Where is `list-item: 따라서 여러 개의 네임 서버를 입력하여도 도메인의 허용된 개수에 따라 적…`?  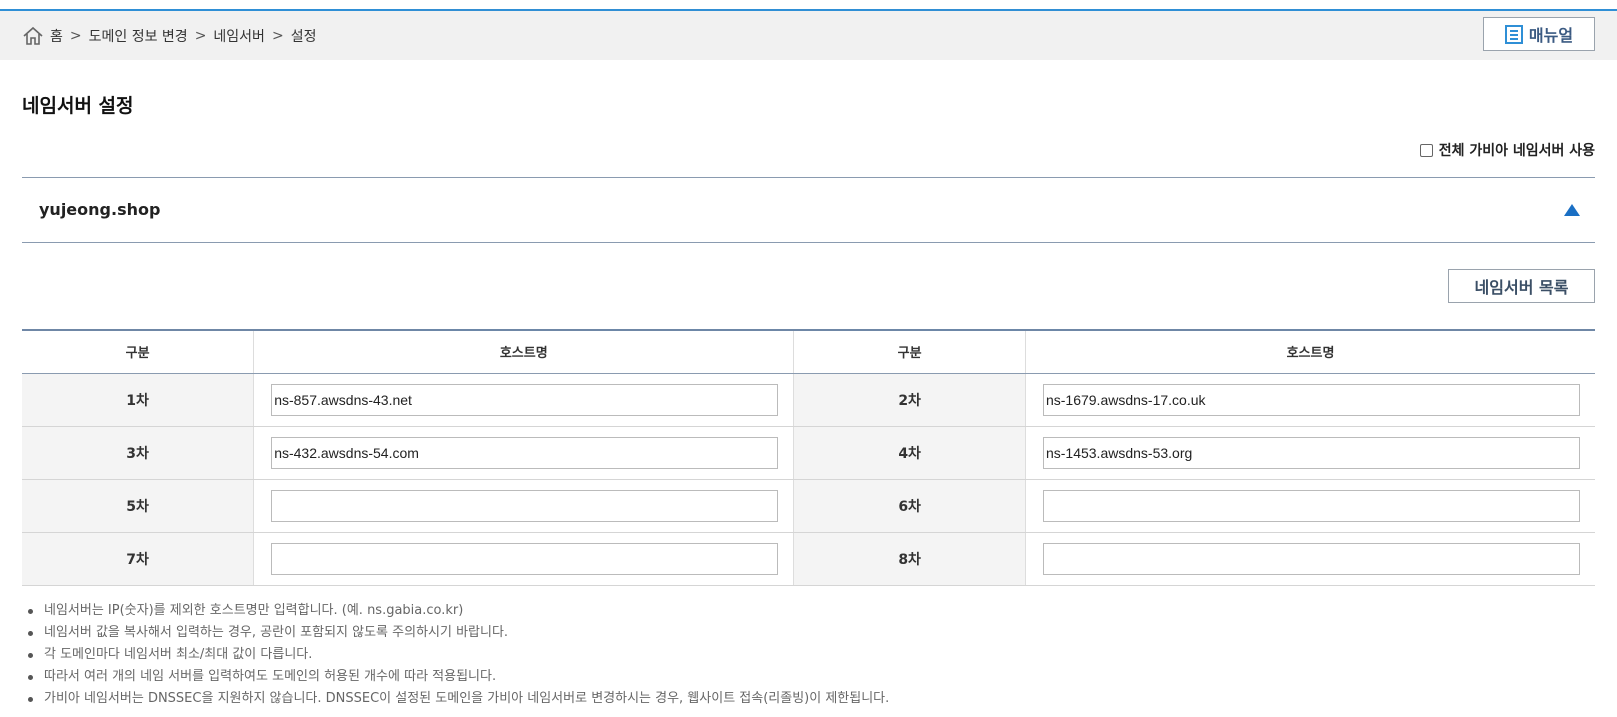 list-item: 따라서 여러 개의 네임 서버를 입력하여도 도메인의 허용된 개수에 따라 적… is located at coordinates (457, 677).